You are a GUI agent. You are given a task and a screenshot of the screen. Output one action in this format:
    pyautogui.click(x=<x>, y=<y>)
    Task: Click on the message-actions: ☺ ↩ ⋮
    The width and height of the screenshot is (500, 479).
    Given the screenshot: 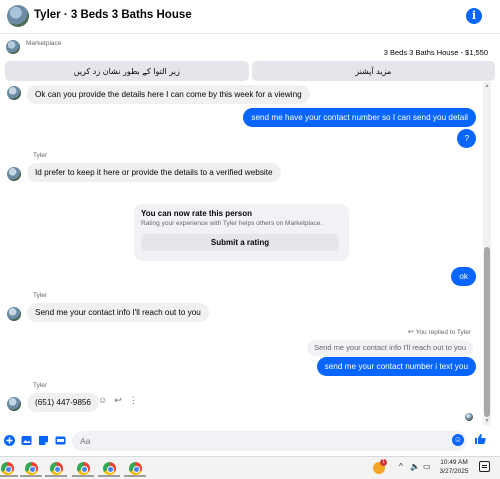 What is the action you would take?
    pyautogui.click(x=118, y=400)
    